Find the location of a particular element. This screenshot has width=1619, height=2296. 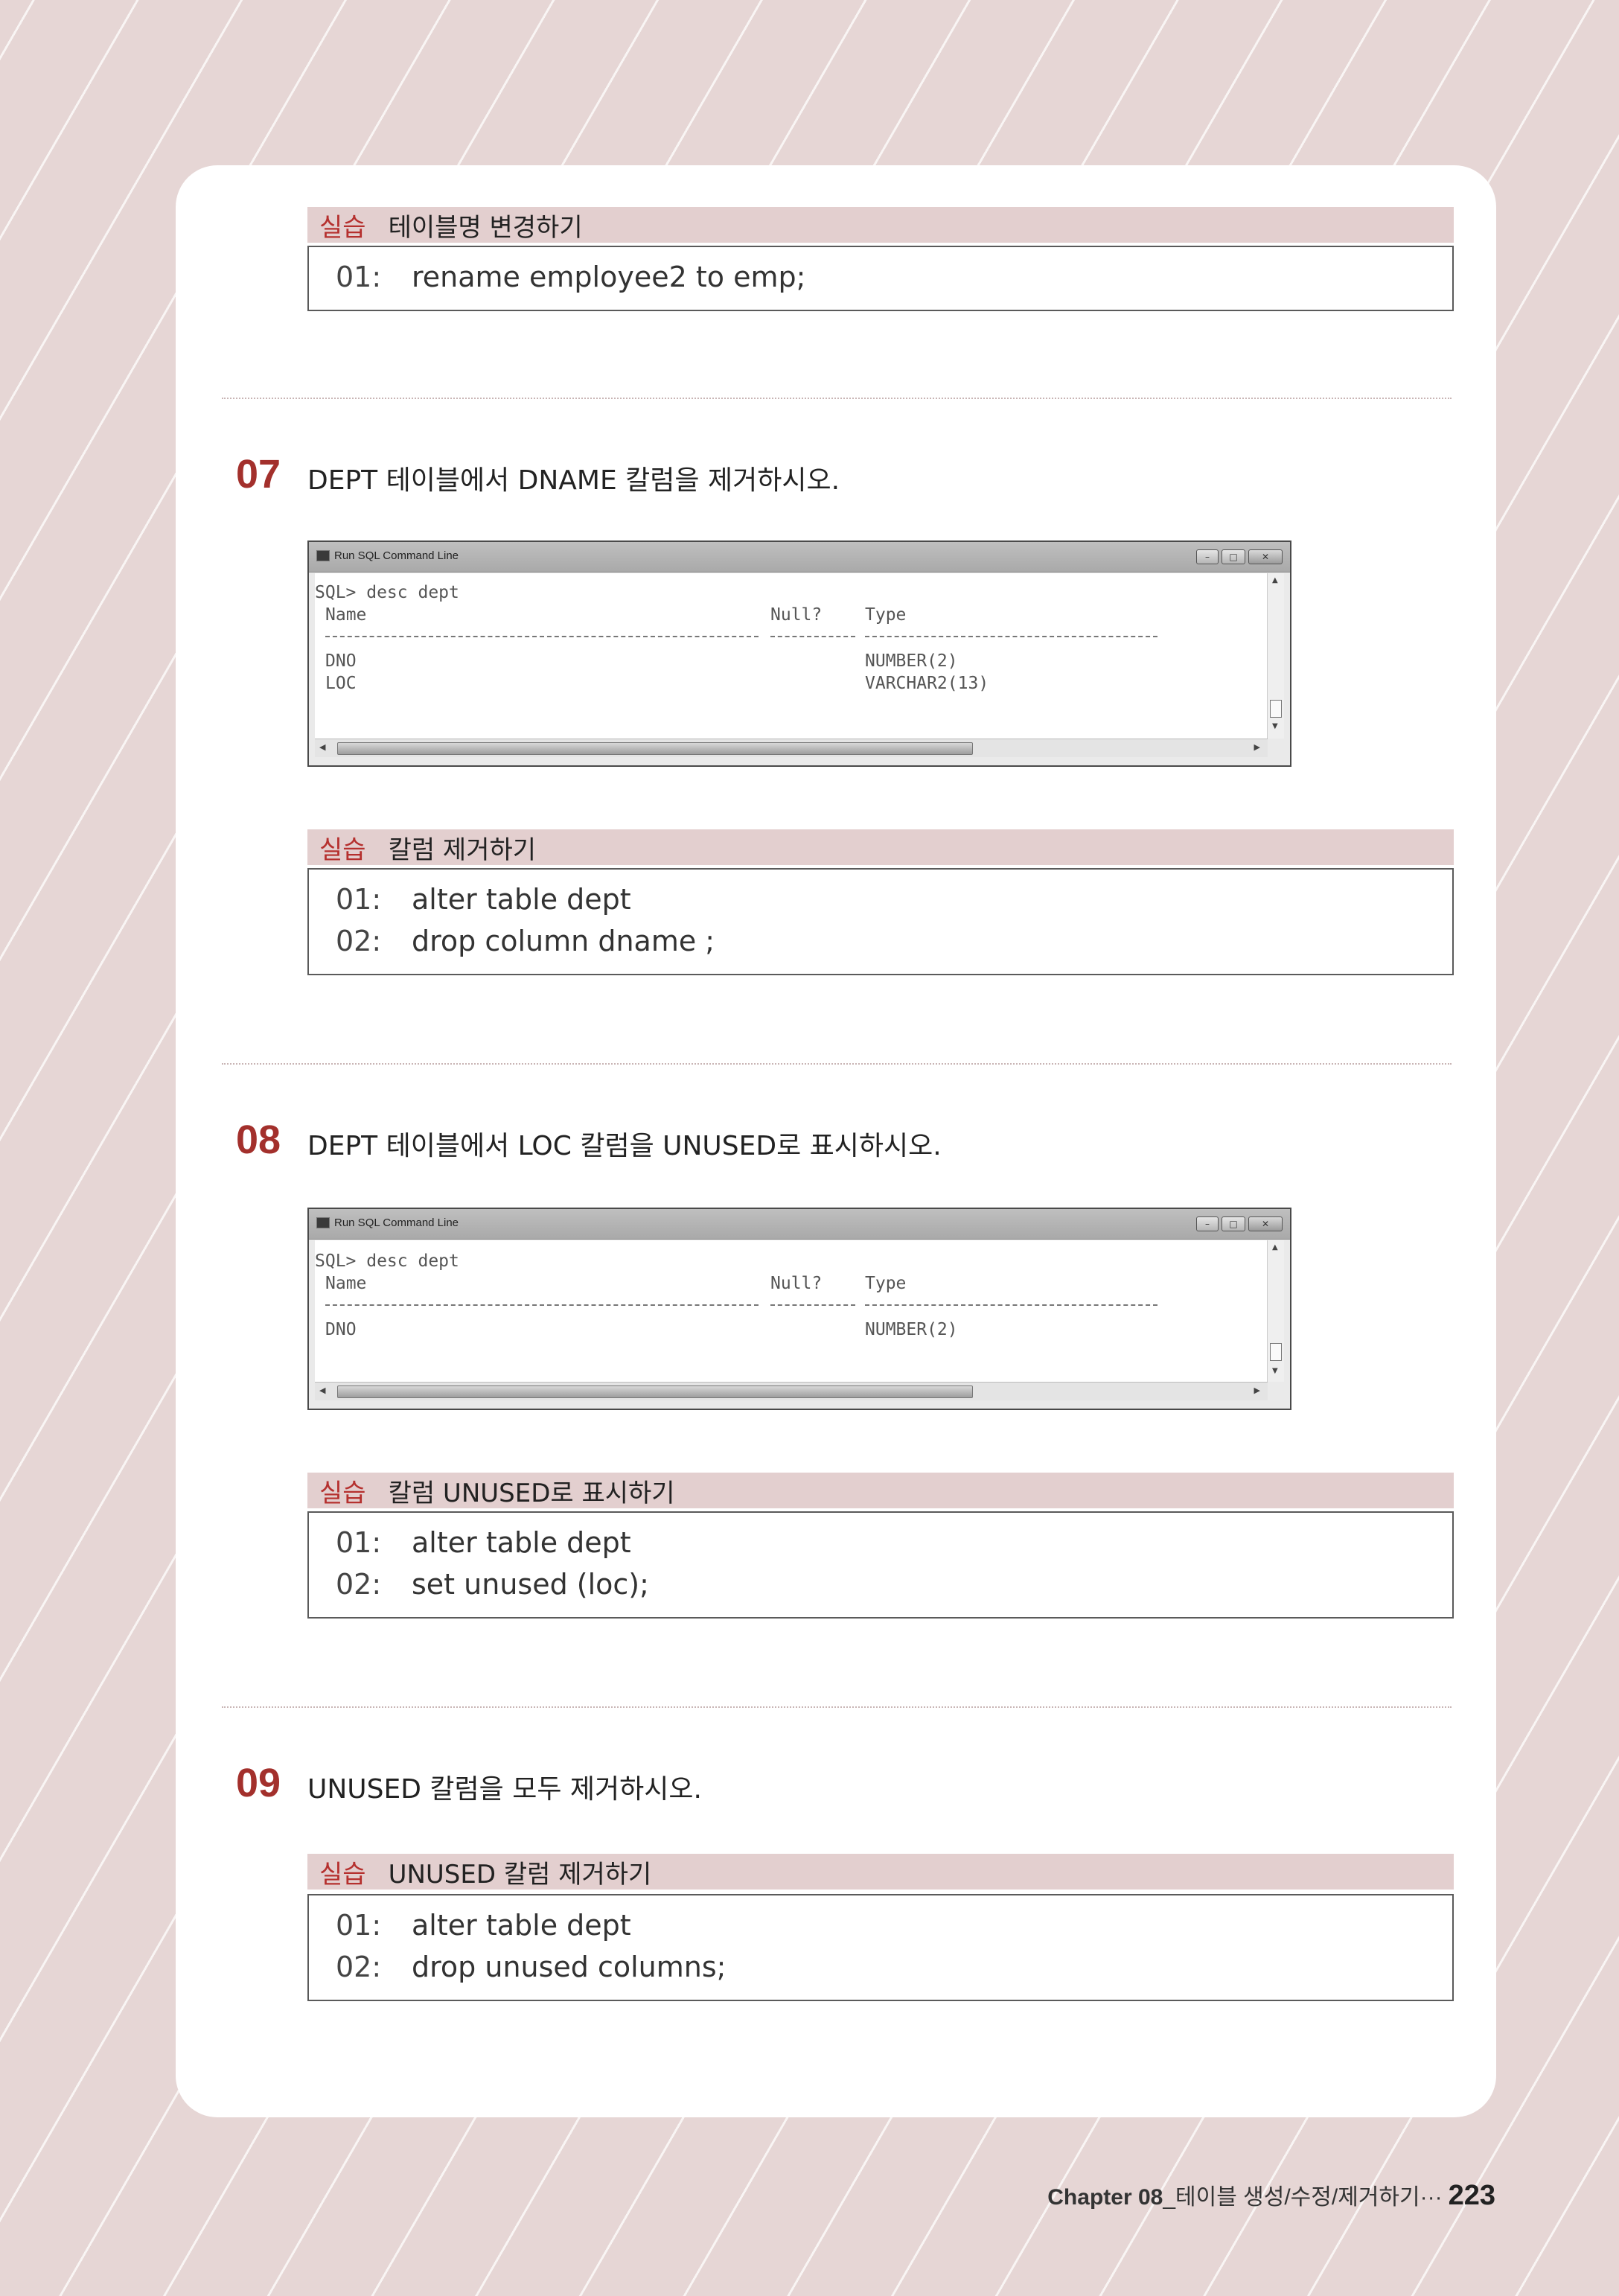

practice-header-rename: 실습 테이블명 변경하기 is located at coordinates (880, 225).